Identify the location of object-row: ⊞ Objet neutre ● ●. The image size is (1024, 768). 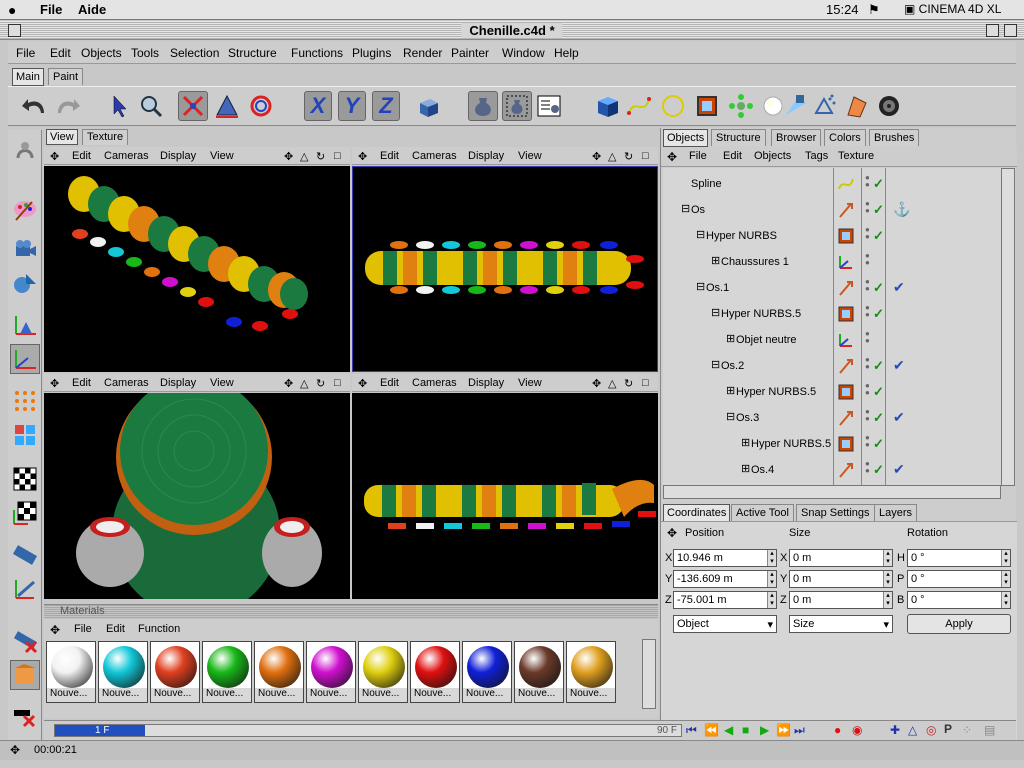
(832, 341).